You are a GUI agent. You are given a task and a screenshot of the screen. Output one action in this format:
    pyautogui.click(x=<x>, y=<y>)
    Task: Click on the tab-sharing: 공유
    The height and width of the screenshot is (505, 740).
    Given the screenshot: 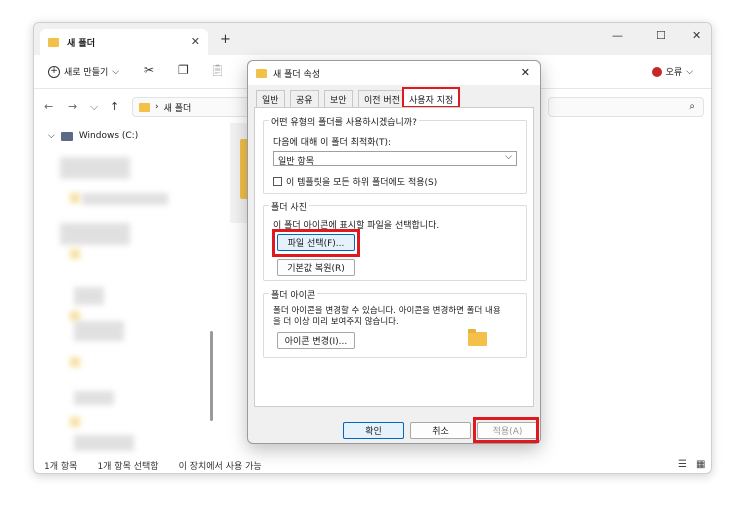 What is the action you would take?
    pyautogui.click(x=304, y=98)
    